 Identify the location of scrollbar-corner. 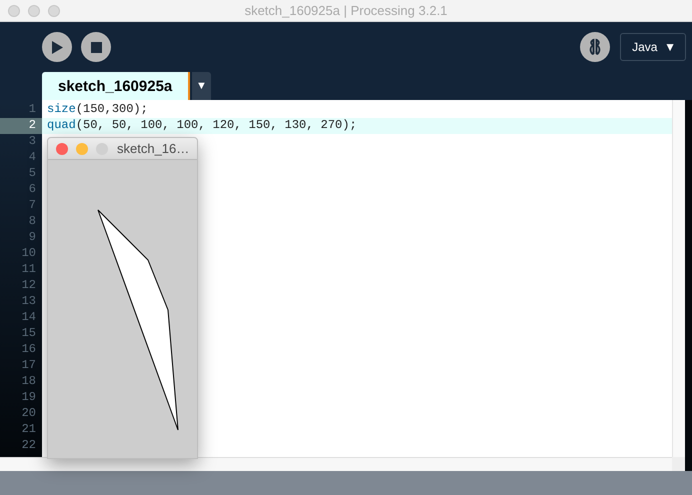
(678, 464).